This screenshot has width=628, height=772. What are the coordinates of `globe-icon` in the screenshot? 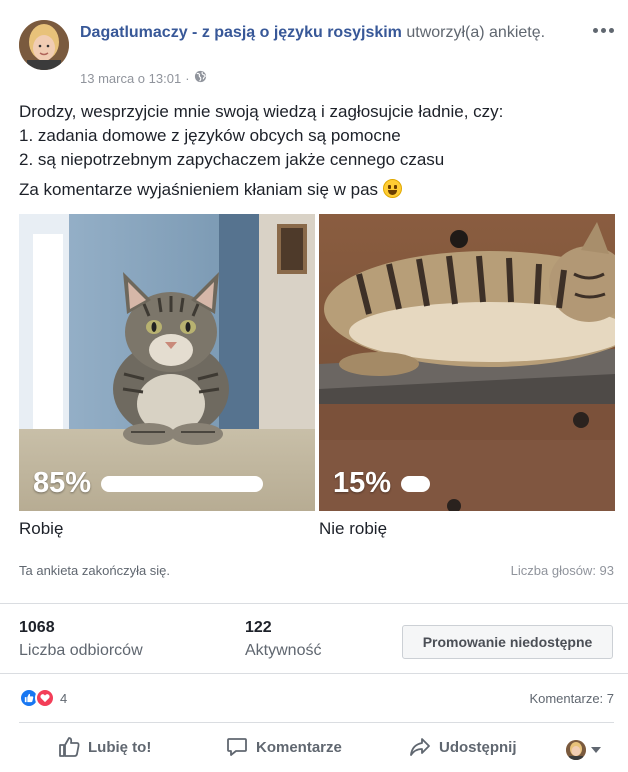 It's located at (200, 78).